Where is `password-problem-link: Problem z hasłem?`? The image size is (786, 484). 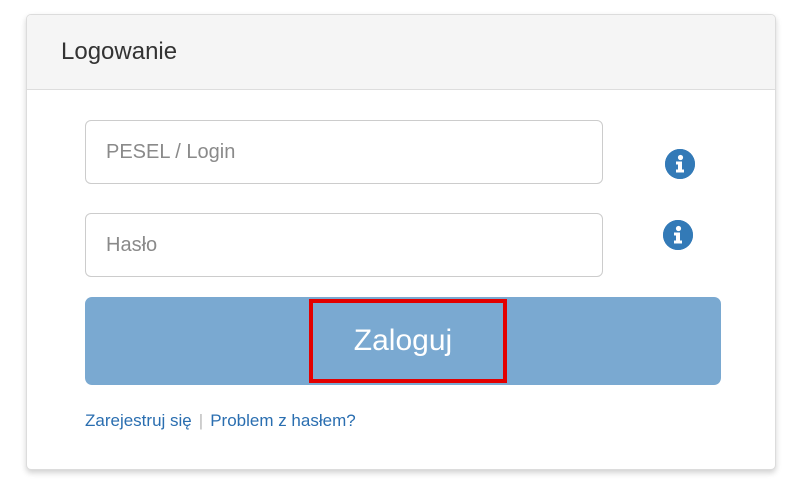
password-problem-link: Problem z hasłem? is located at coordinates (283, 421).